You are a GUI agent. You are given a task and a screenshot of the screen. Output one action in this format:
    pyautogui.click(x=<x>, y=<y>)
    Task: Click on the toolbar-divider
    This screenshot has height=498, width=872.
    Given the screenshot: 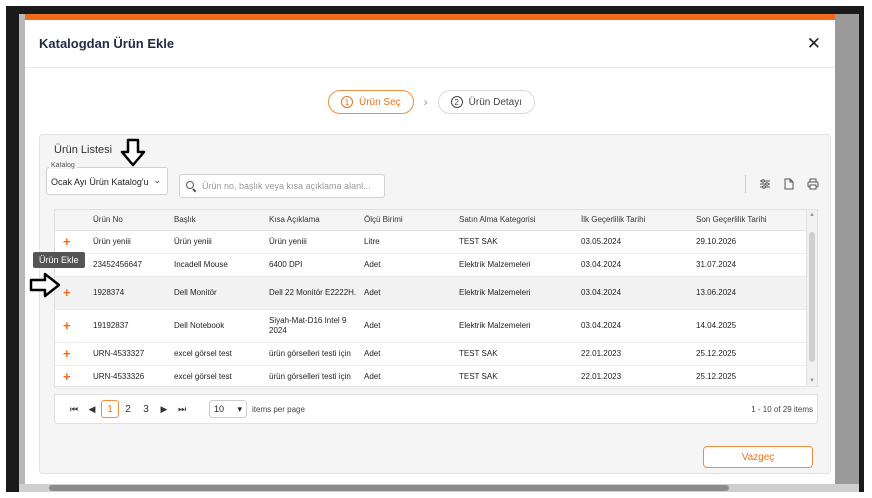 What is the action you would take?
    pyautogui.click(x=745, y=184)
    